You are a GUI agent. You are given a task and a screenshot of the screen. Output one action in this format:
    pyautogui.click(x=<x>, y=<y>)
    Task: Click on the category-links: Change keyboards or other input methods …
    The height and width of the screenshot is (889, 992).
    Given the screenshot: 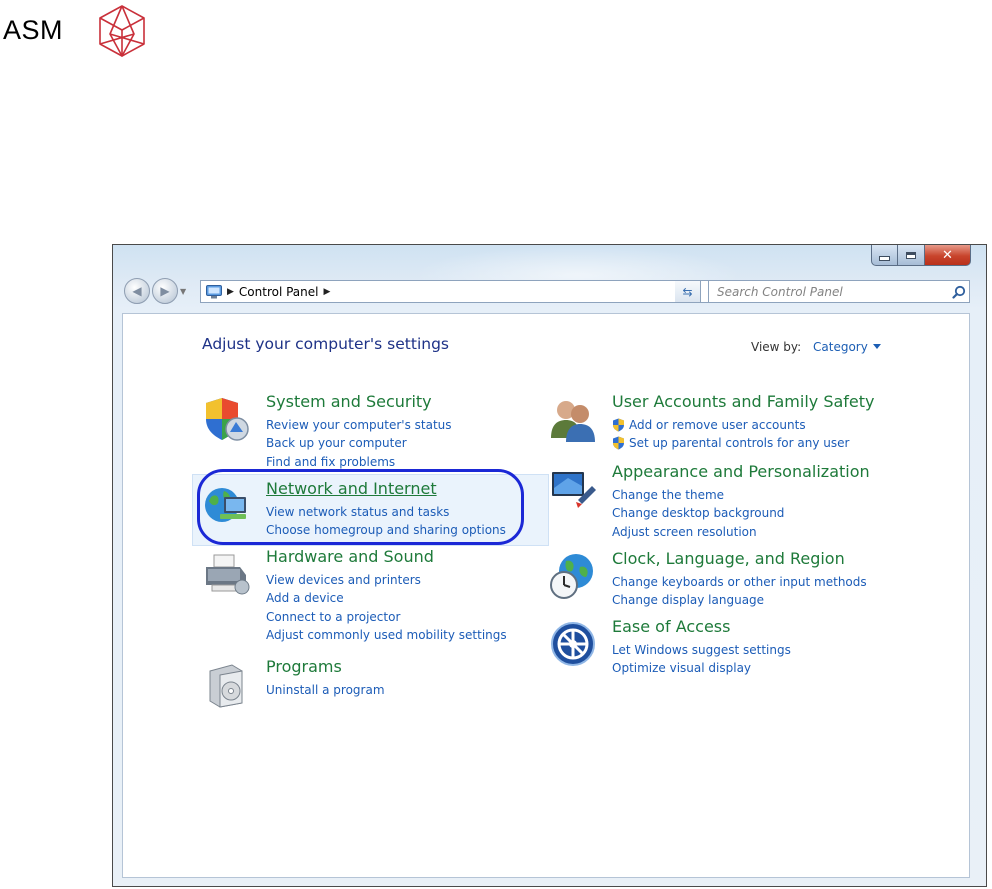 What is the action you would take?
    pyautogui.click(x=739, y=591)
    